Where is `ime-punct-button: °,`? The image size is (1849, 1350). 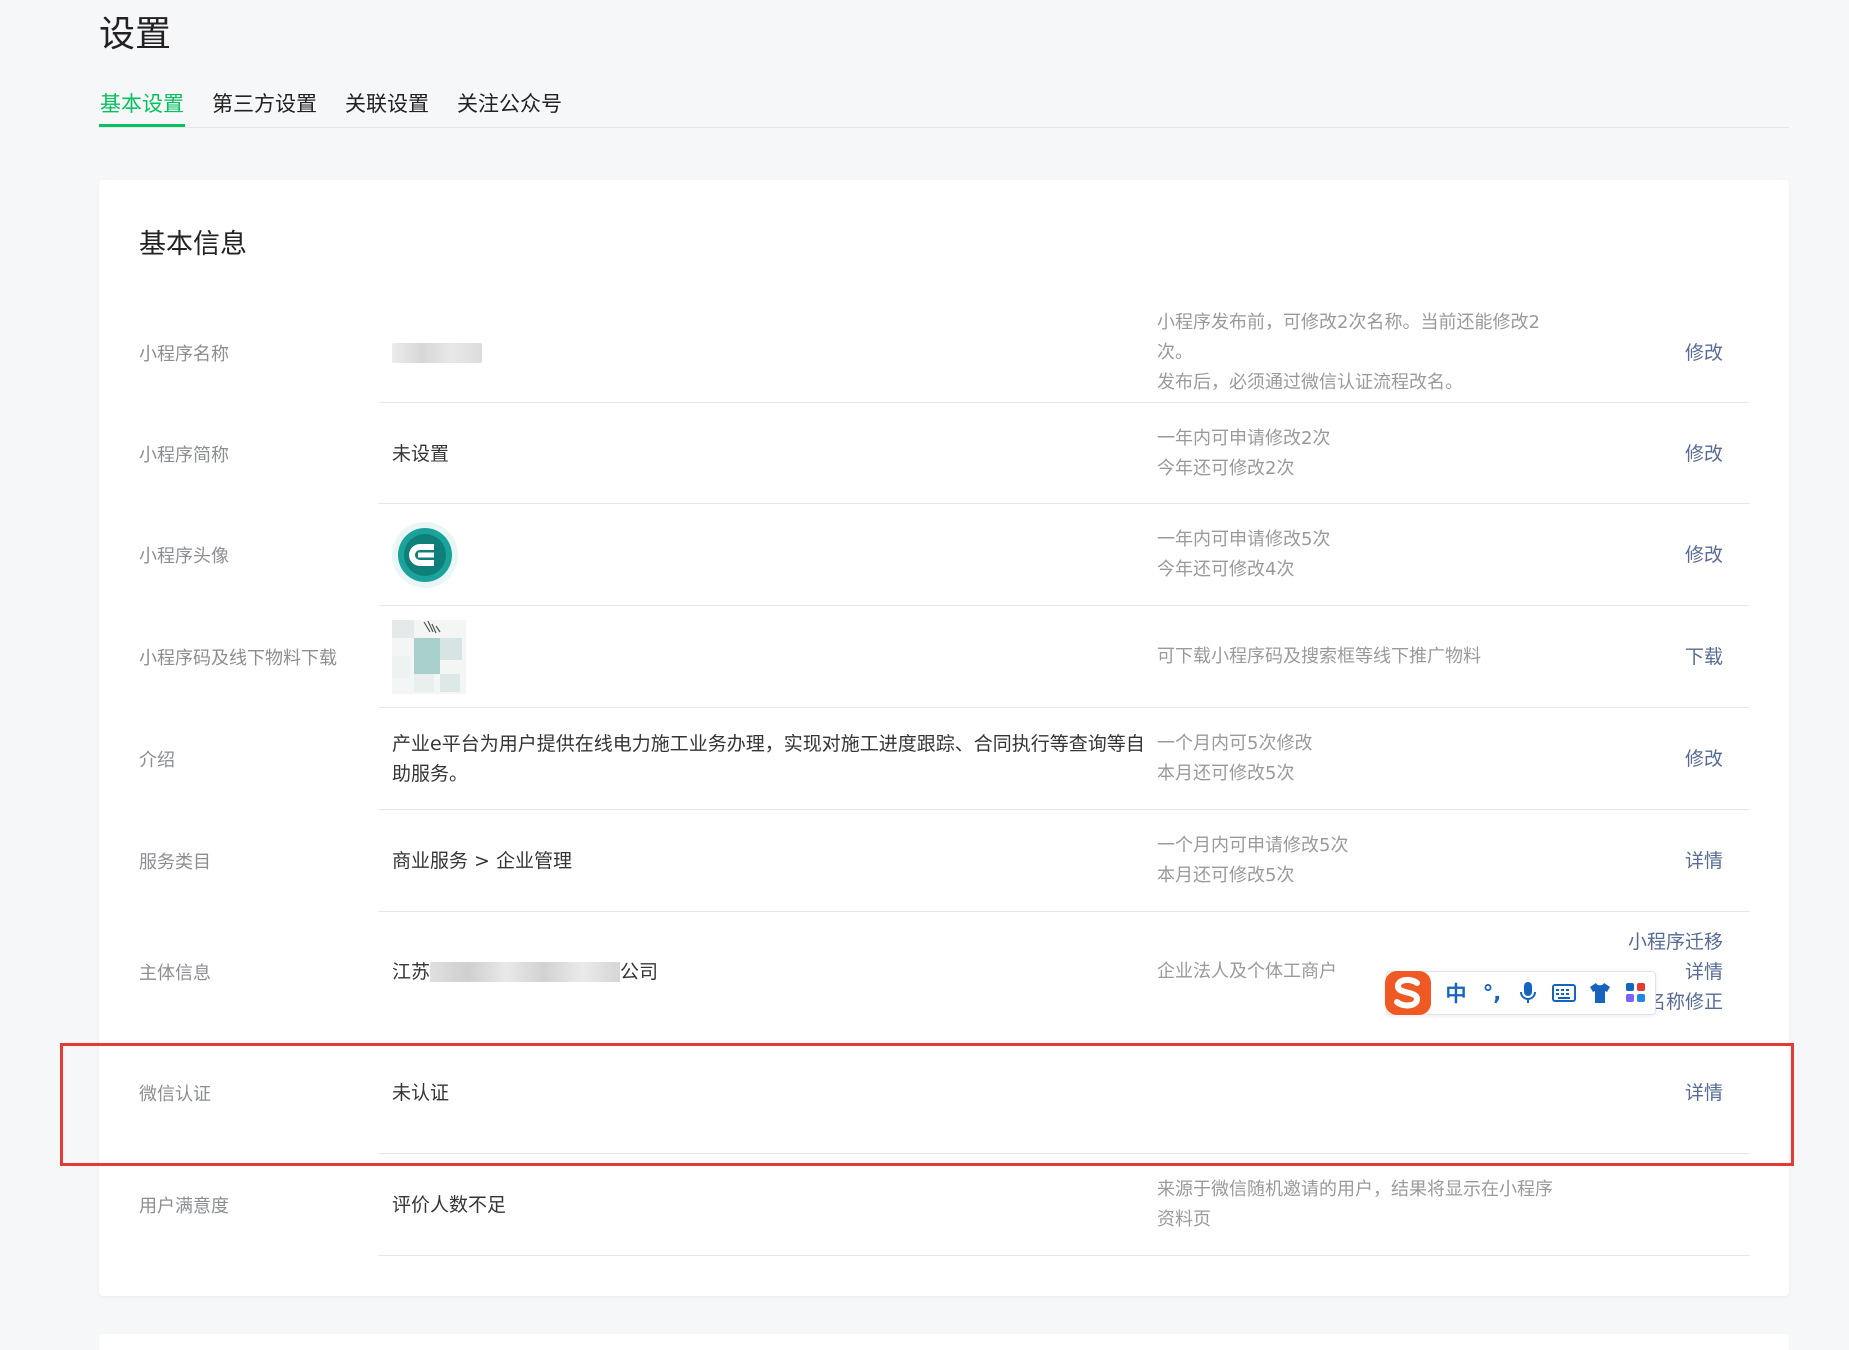 ime-punct-button: °, is located at coordinates (1492, 993).